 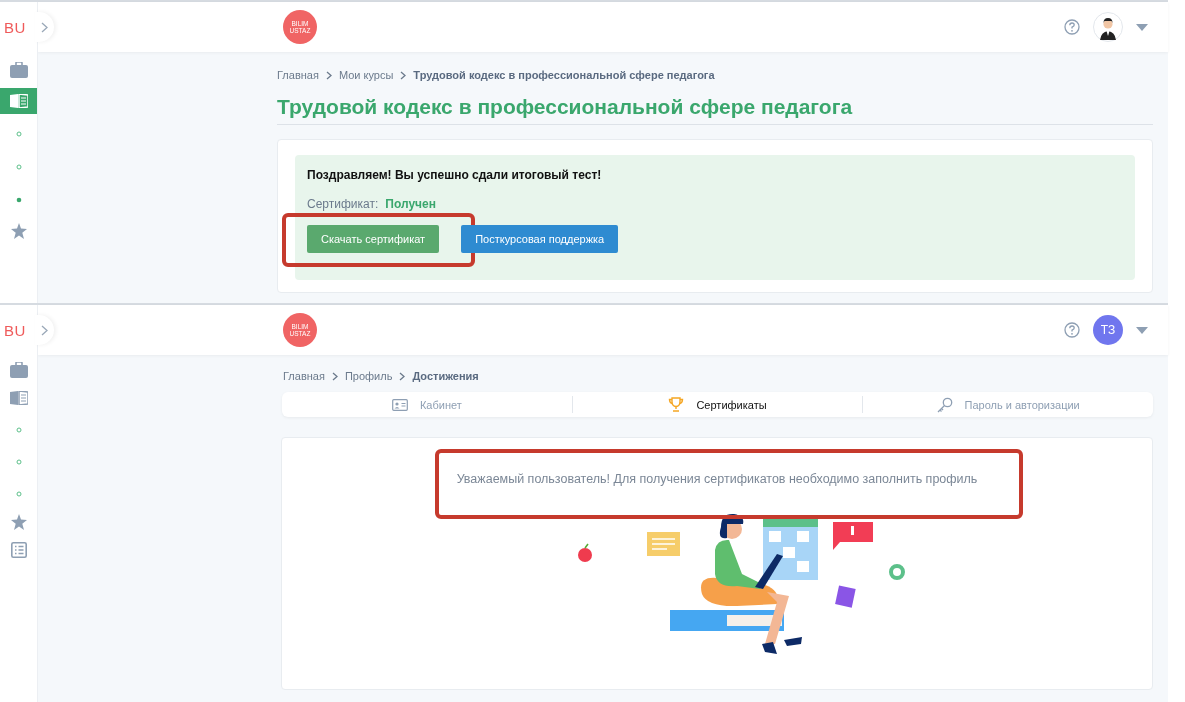 I want to click on breadcrumb-link: Профиль, so click(x=368, y=376).